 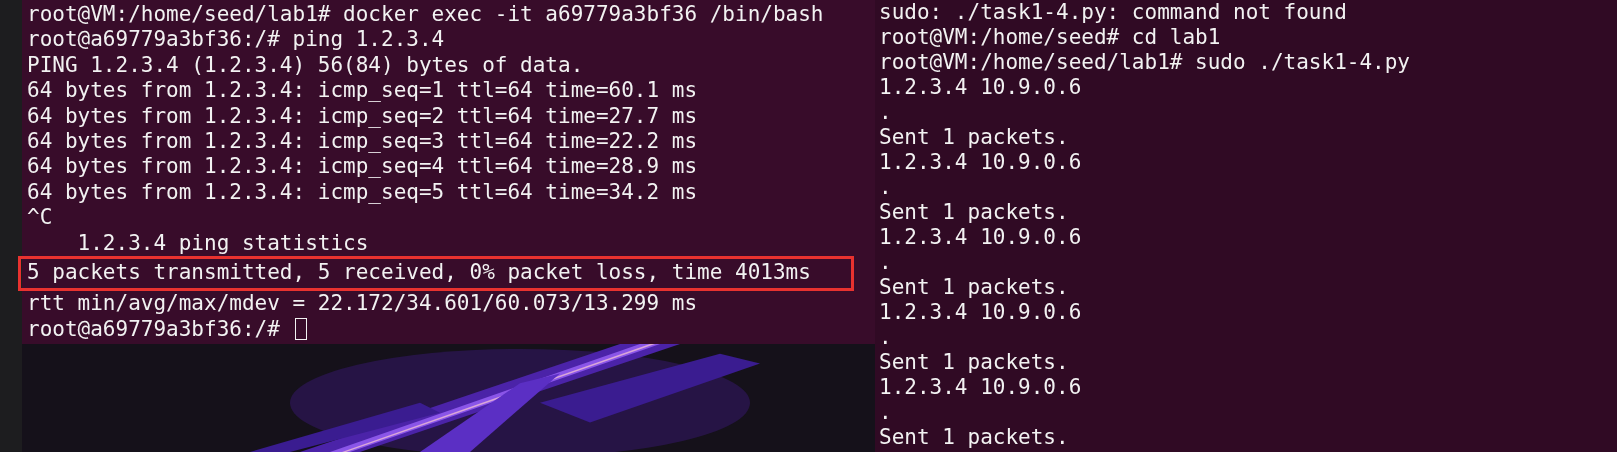 I want to click on terminal-line: 64 bytes from 1.2.3.4: icmp_seq=1 ttl=64 time=60.1 ms, so click(x=363, y=91).